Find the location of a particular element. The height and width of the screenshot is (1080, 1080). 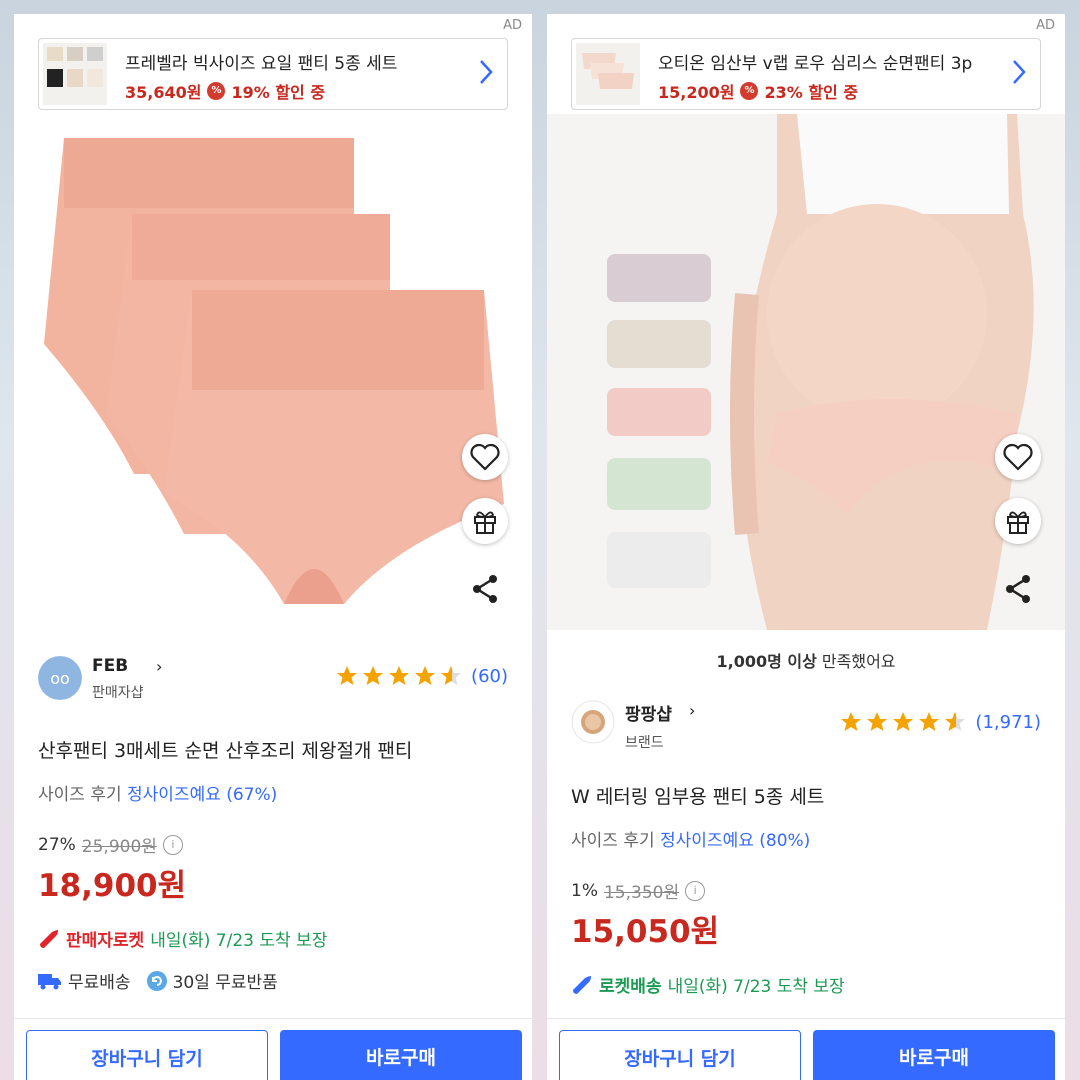

product-title: 산후팬티 3매세트 순면 산후조리 제왕절개 팬티 is located at coordinates (225, 751).